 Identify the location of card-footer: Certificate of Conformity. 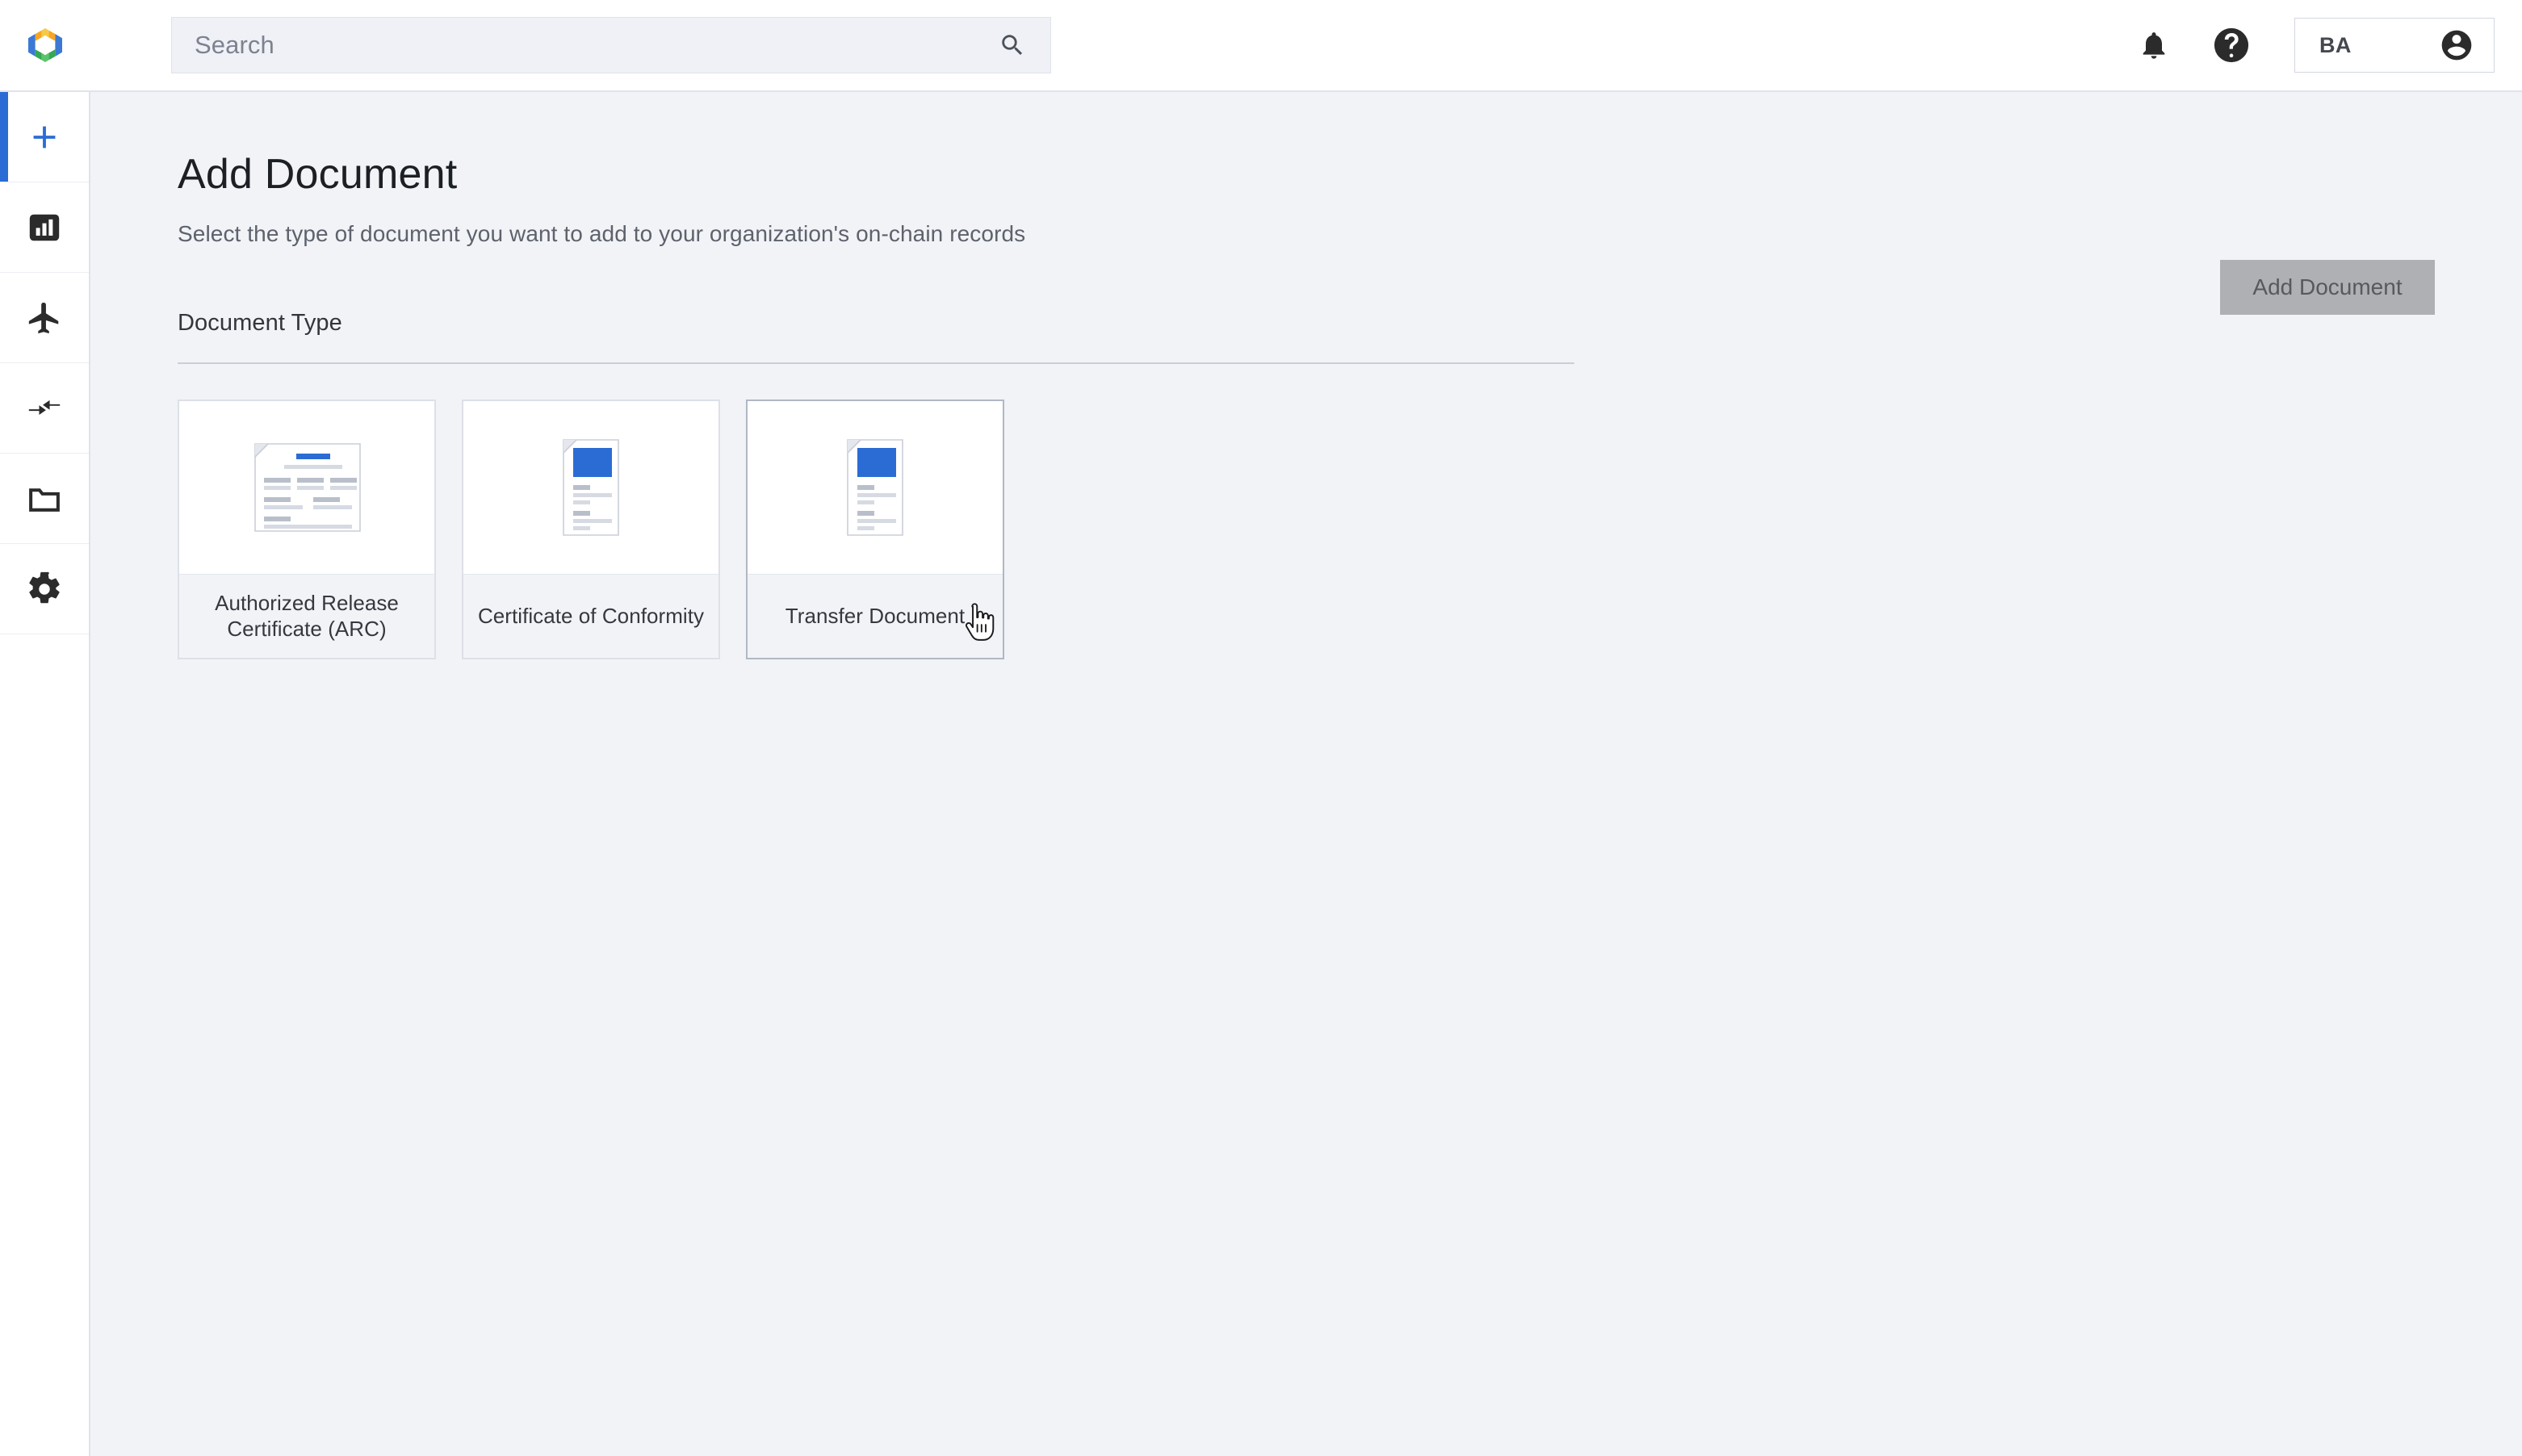
(590, 616).